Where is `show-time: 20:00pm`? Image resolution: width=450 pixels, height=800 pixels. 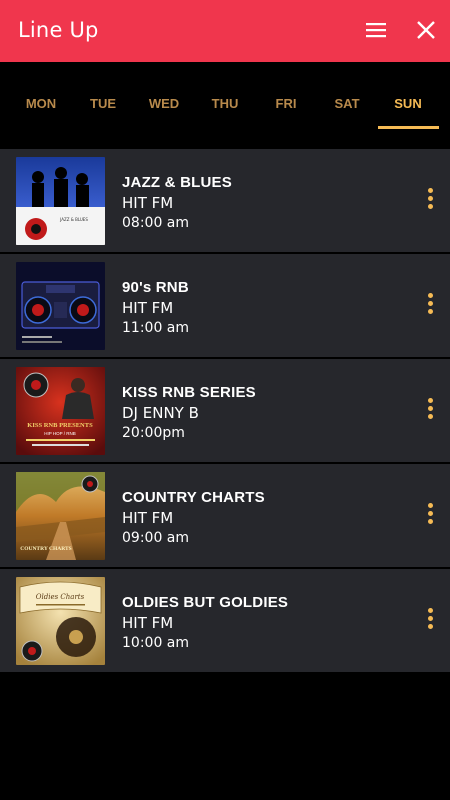 show-time: 20:00pm is located at coordinates (153, 433).